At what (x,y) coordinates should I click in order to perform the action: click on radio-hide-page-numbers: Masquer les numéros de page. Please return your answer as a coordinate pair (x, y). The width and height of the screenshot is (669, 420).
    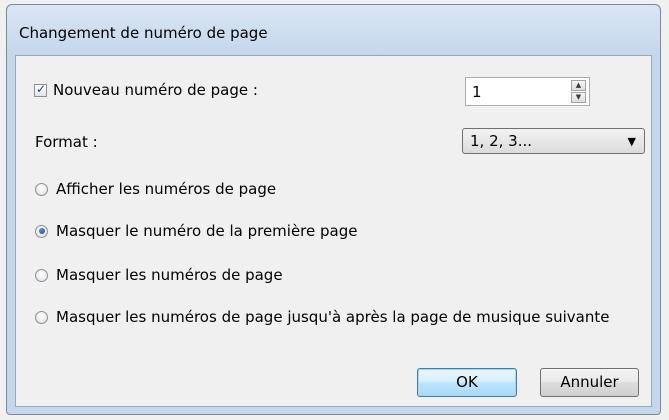
    Looking at the image, I should click on (159, 275).